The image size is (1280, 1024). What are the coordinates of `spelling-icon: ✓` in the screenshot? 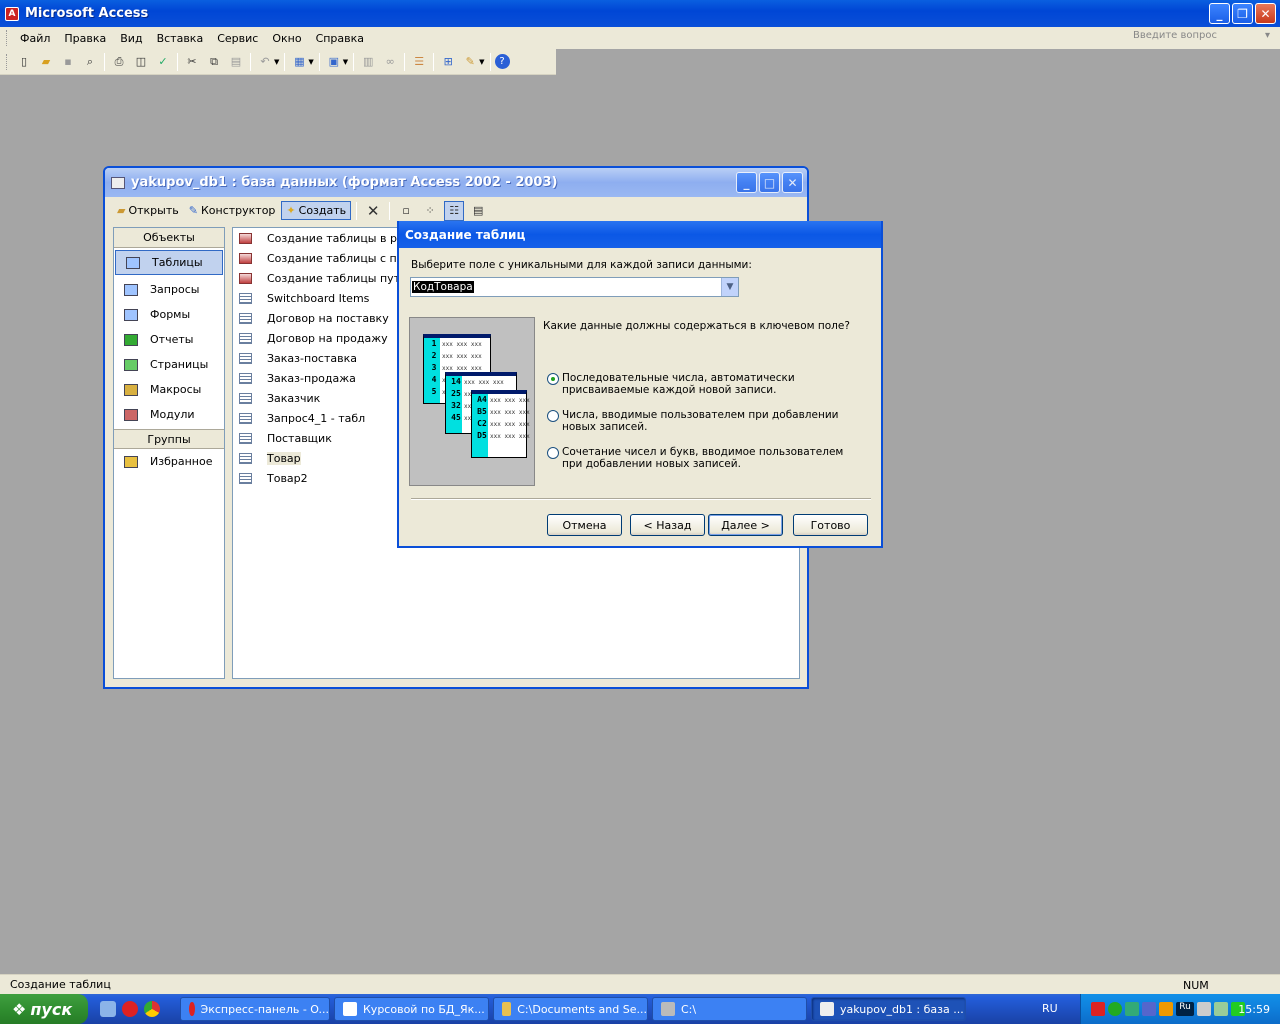 It's located at (163, 62).